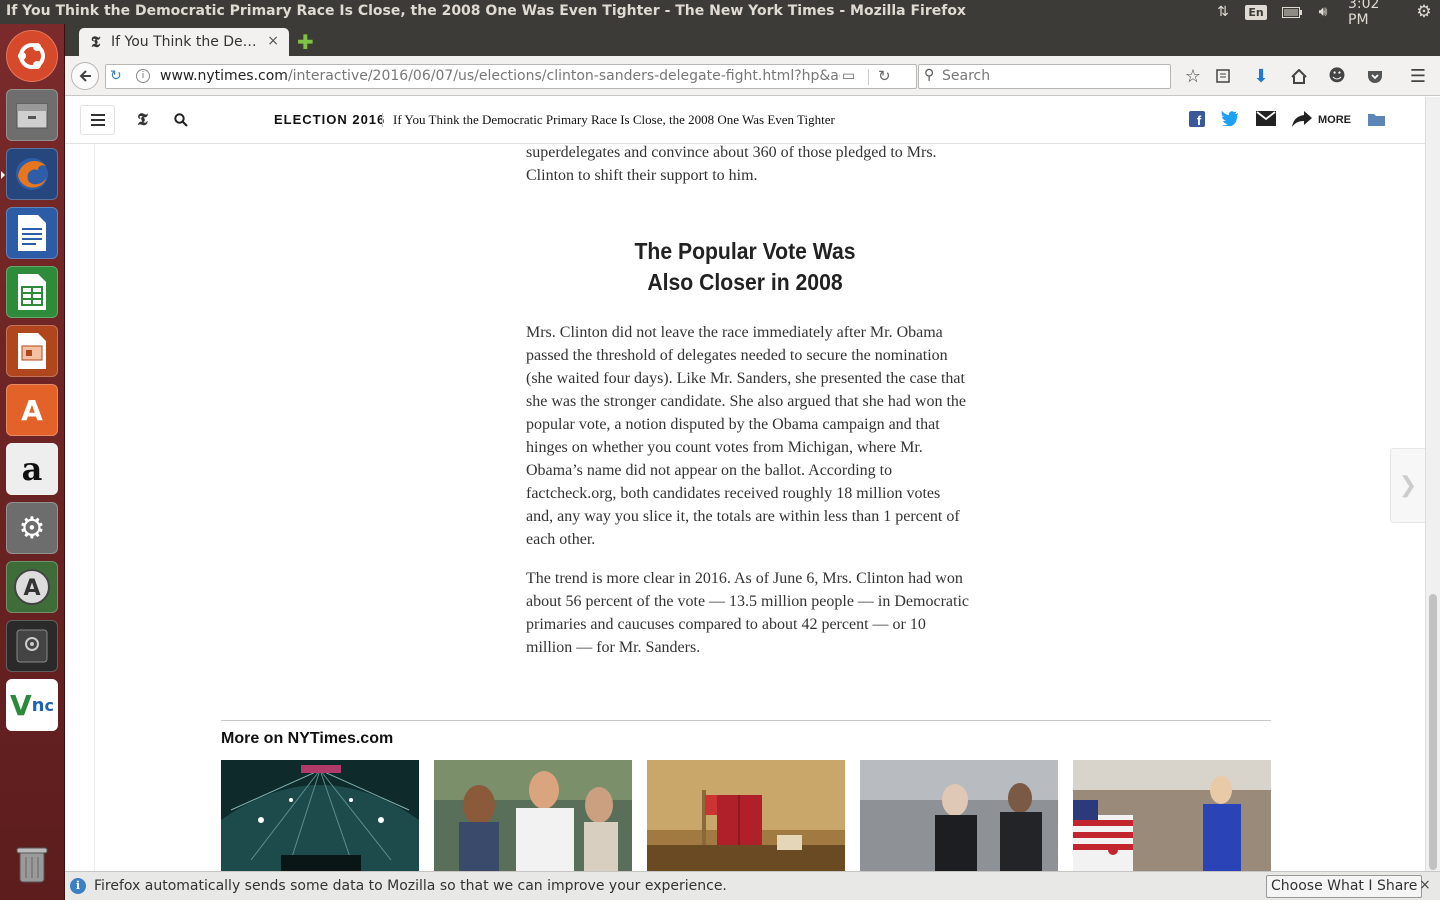 Image resolution: width=1440 pixels, height=900 pixels. I want to click on header-divider, so click(382, 120).